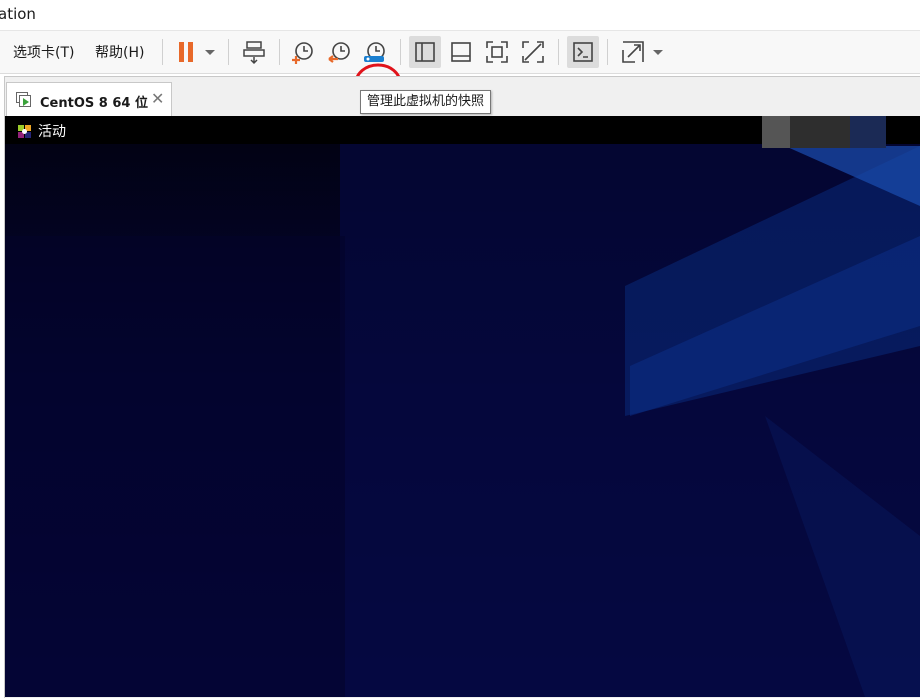 The height and width of the screenshot is (698, 920). I want to click on menu-tabs: 选项卡(T), so click(43, 52).